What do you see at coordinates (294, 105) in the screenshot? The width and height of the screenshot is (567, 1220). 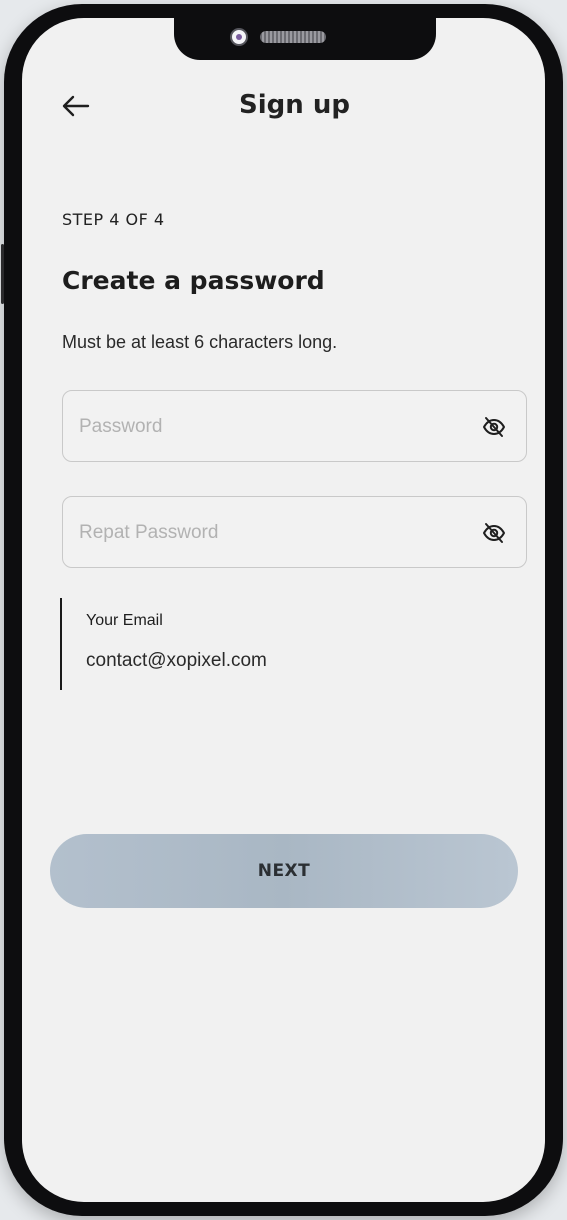 I see `page-title: Sign up` at bounding box center [294, 105].